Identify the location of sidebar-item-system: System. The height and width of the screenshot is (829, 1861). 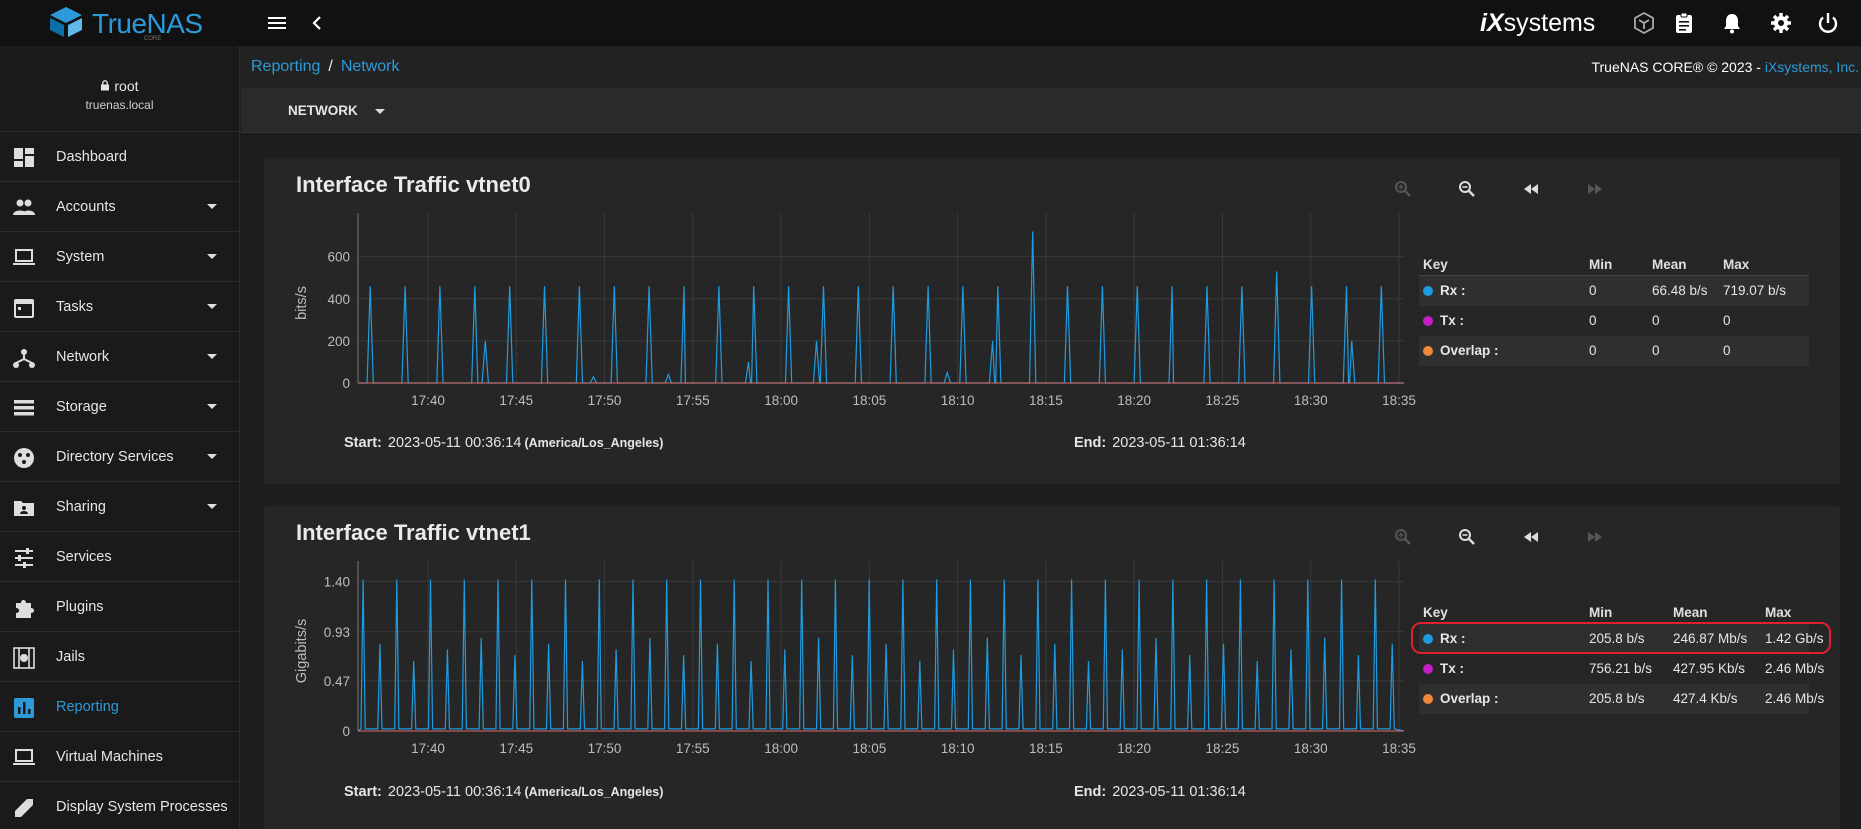
(119, 257).